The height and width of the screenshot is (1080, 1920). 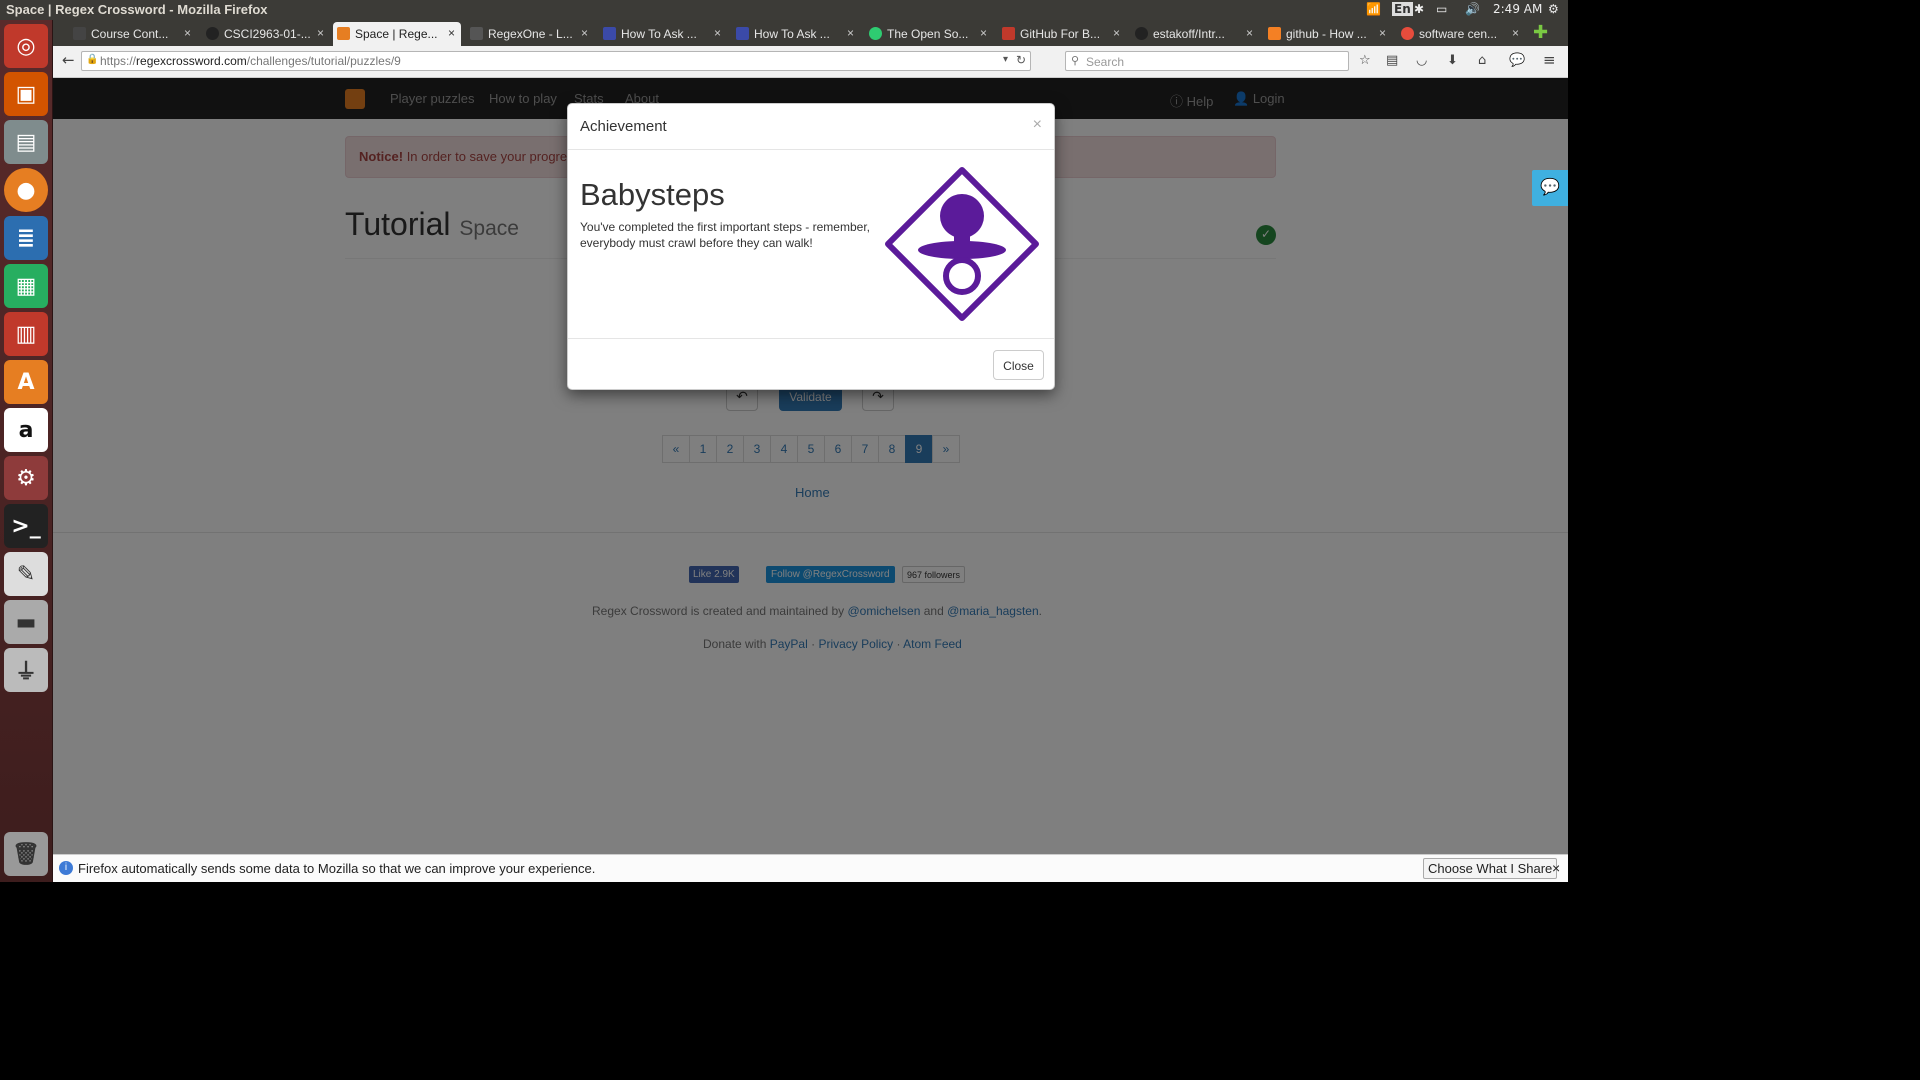 What do you see at coordinates (1021, 60) in the screenshot?
I see `reload-icon: ↻` at bounding box center [1021, 60].